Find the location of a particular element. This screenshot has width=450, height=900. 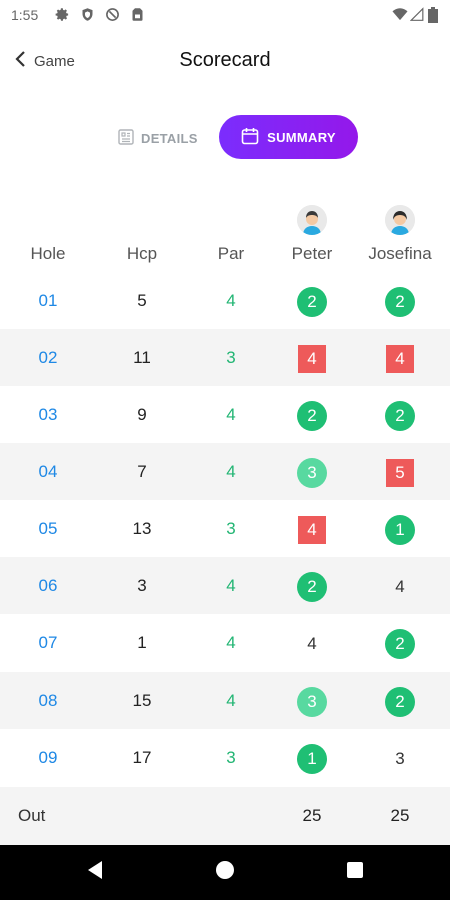

table-row: 06 3 4 2 4 is located at coordinates (225, 585).